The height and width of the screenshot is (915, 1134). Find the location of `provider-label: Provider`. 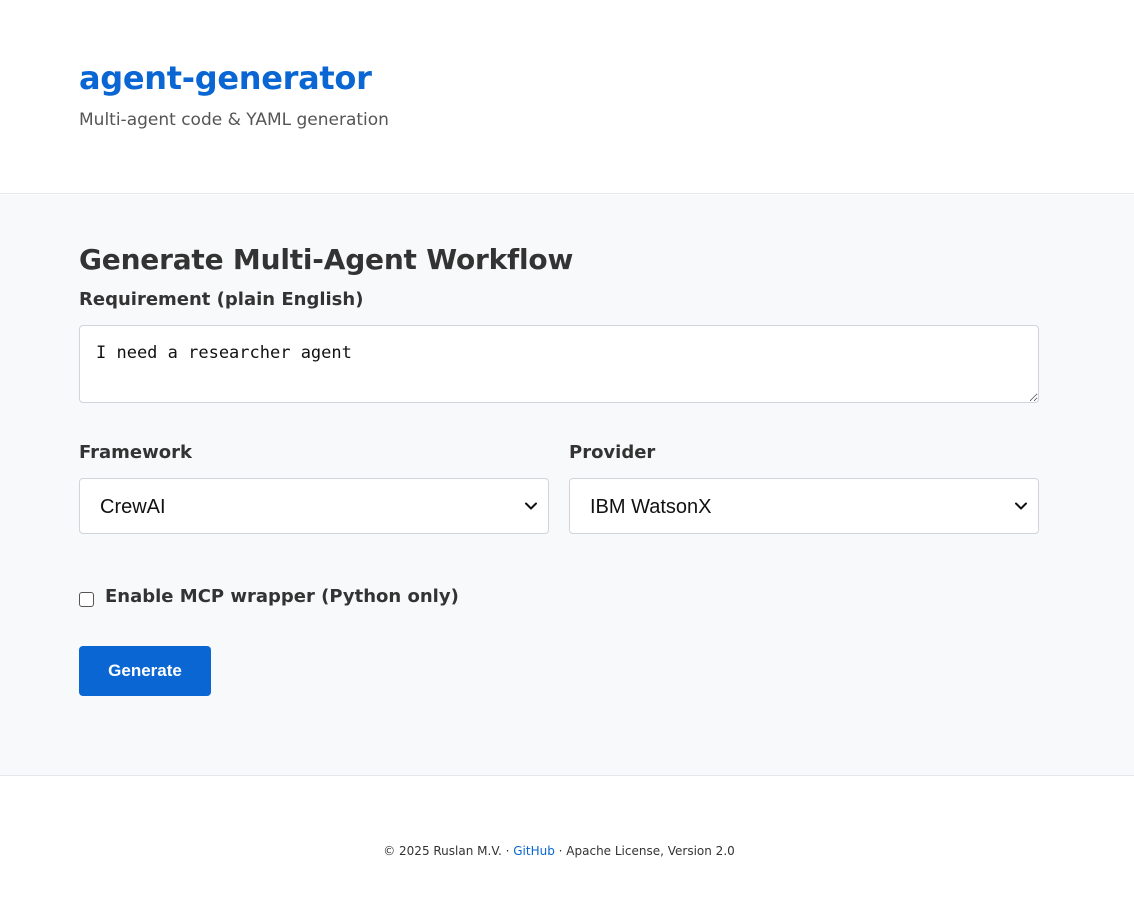

provider-label: Provider is located at coordinates (612, 452).